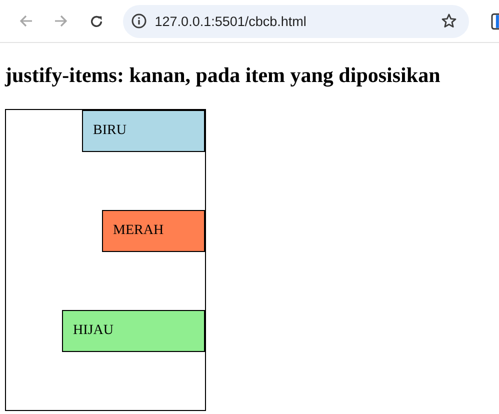  Describe the element at coordinates (143, 131) in the screenshot. I see `grid-item: BIRU` at that location.